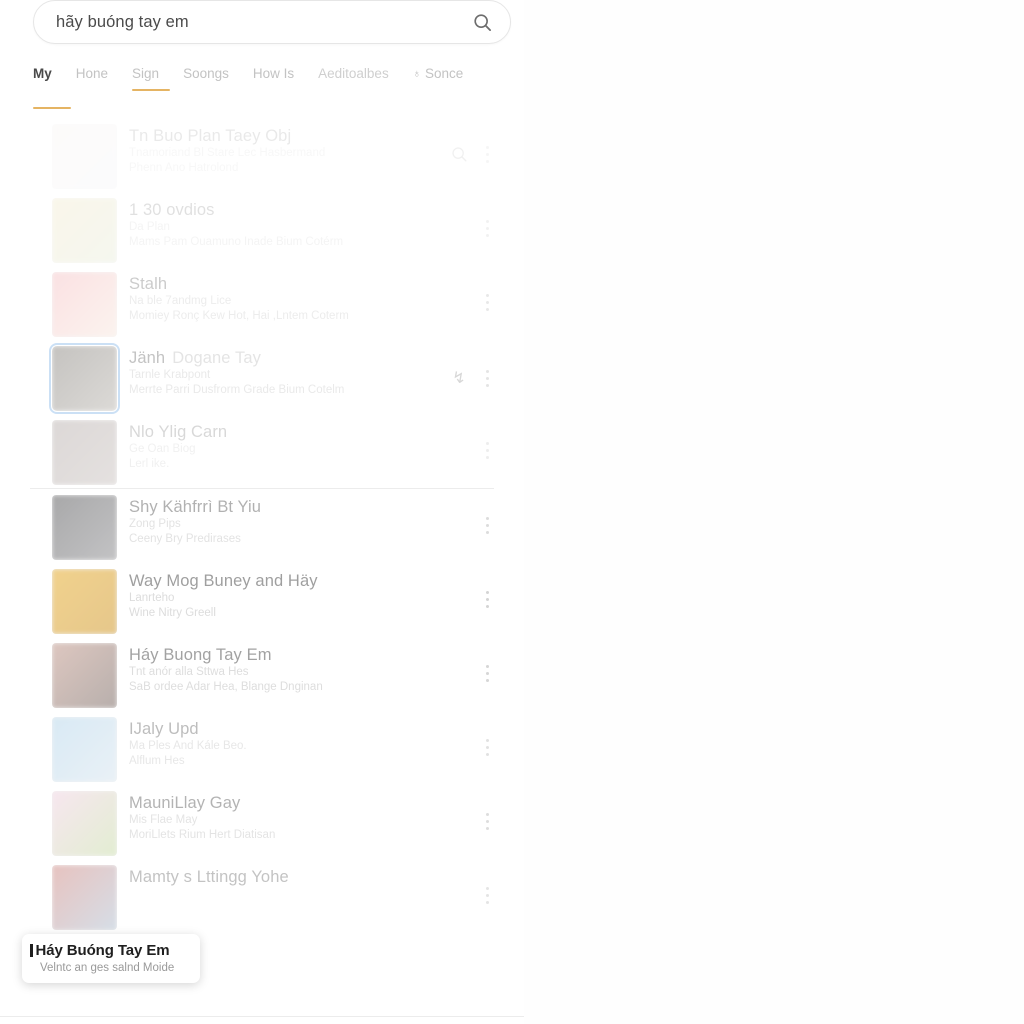 Image resolution: width=1024 pixels, height=1024 pixels. Describe the element at coordinates (146, 73) in the screenshot. I see `tab-label: Sign` at that location.